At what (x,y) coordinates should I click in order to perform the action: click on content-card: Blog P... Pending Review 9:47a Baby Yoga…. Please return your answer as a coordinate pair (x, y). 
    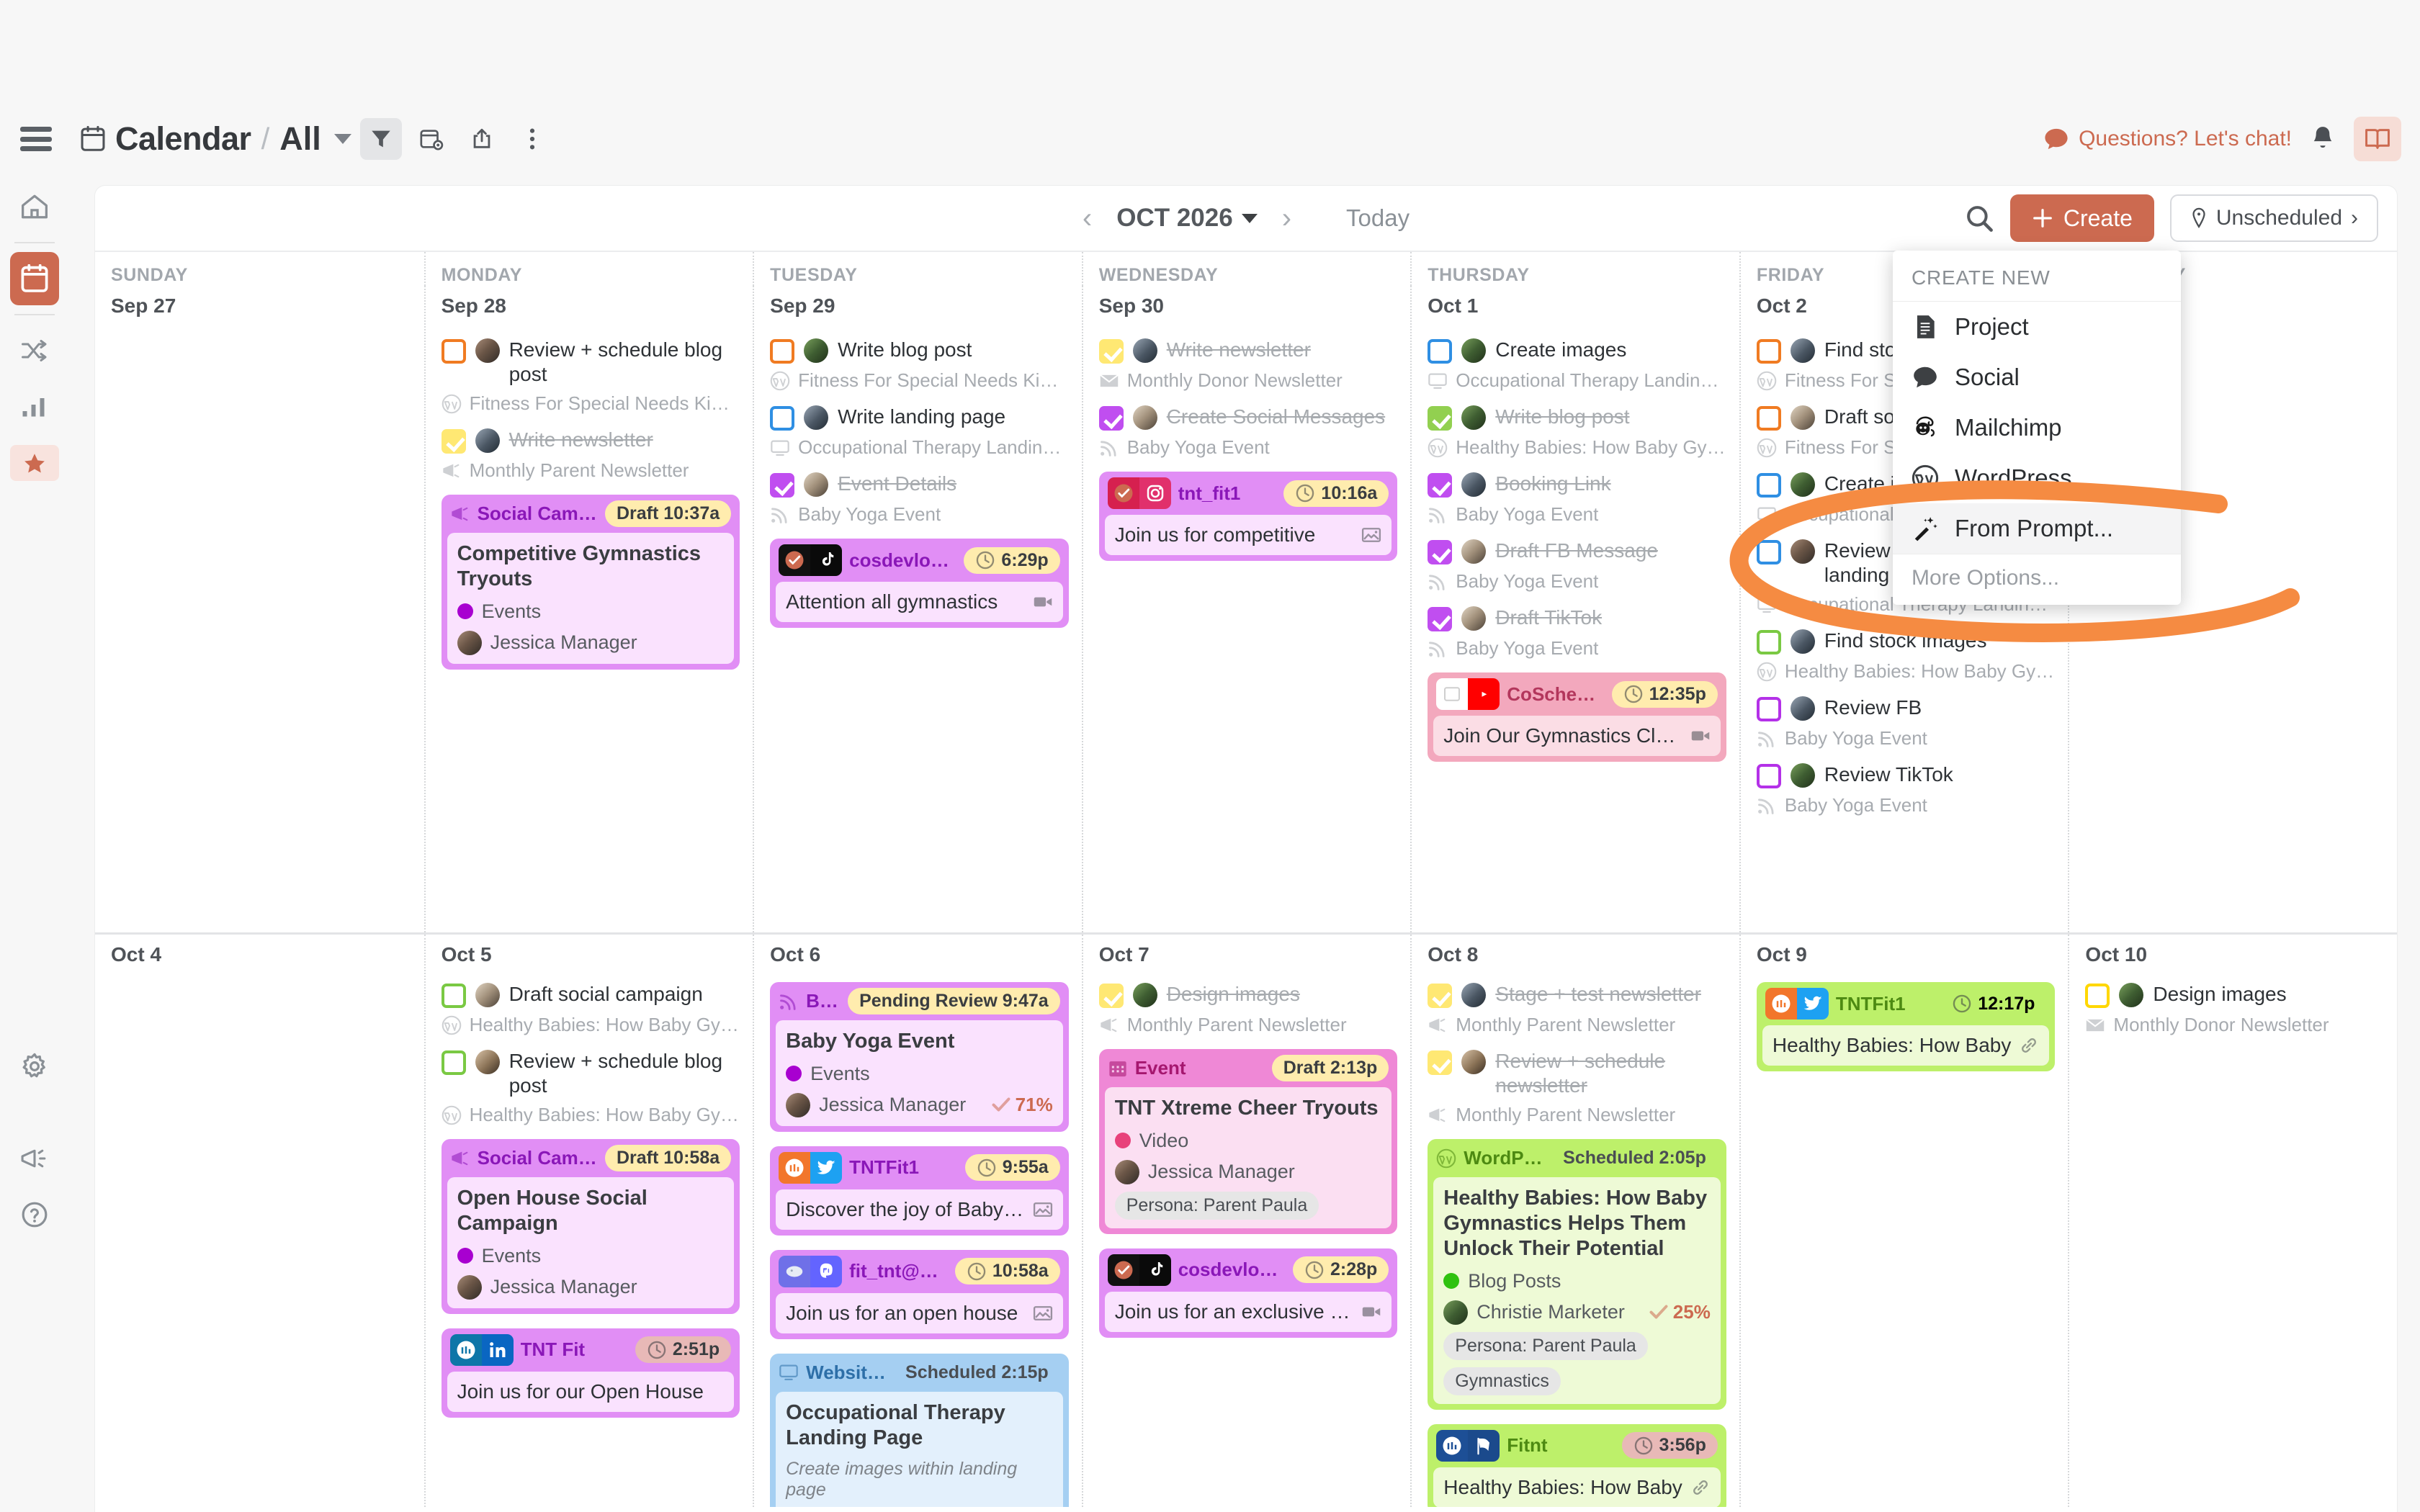
    Looking at the image, I should click on (920, 1057).